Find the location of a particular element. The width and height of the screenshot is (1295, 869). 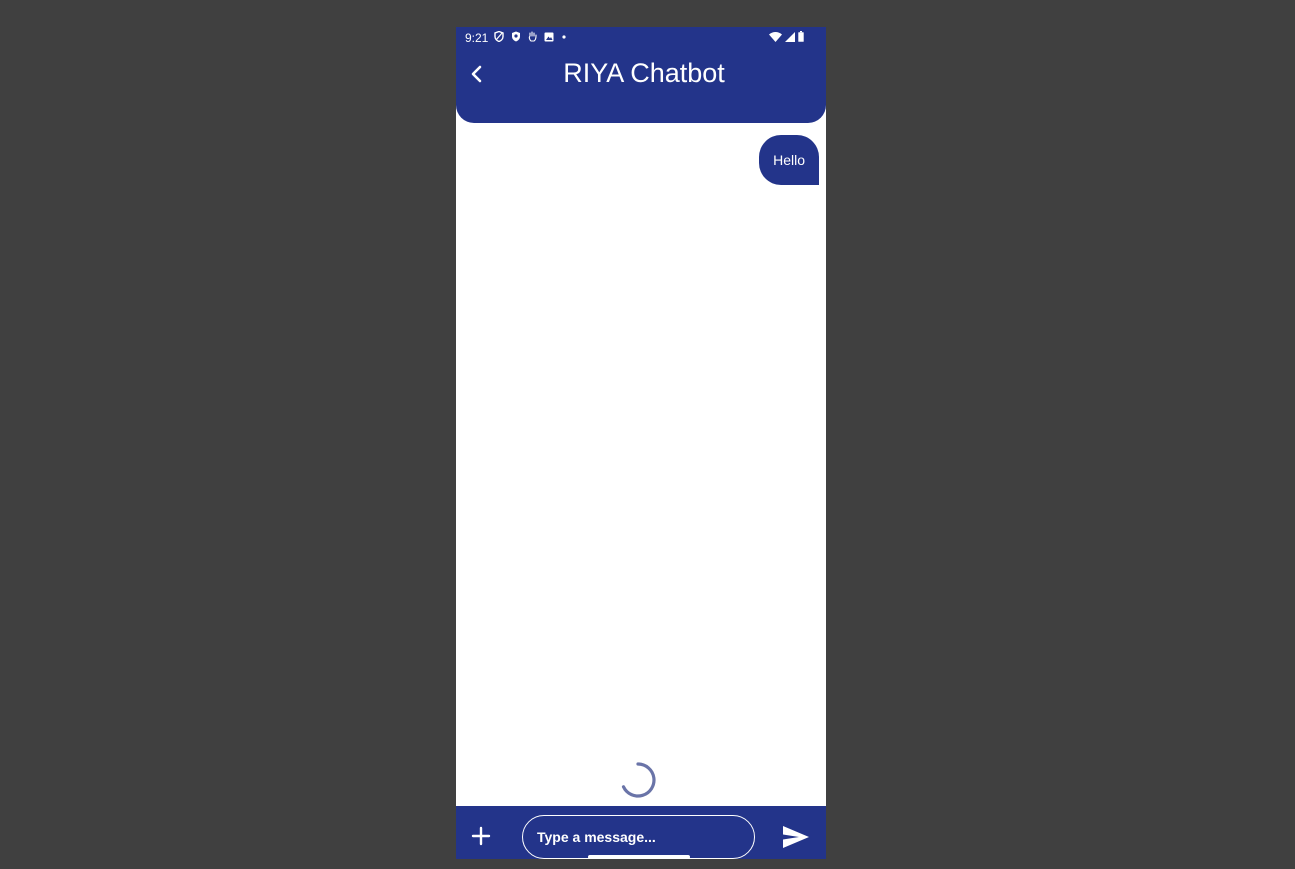

hand-icon is located at coordinates (532, 36).